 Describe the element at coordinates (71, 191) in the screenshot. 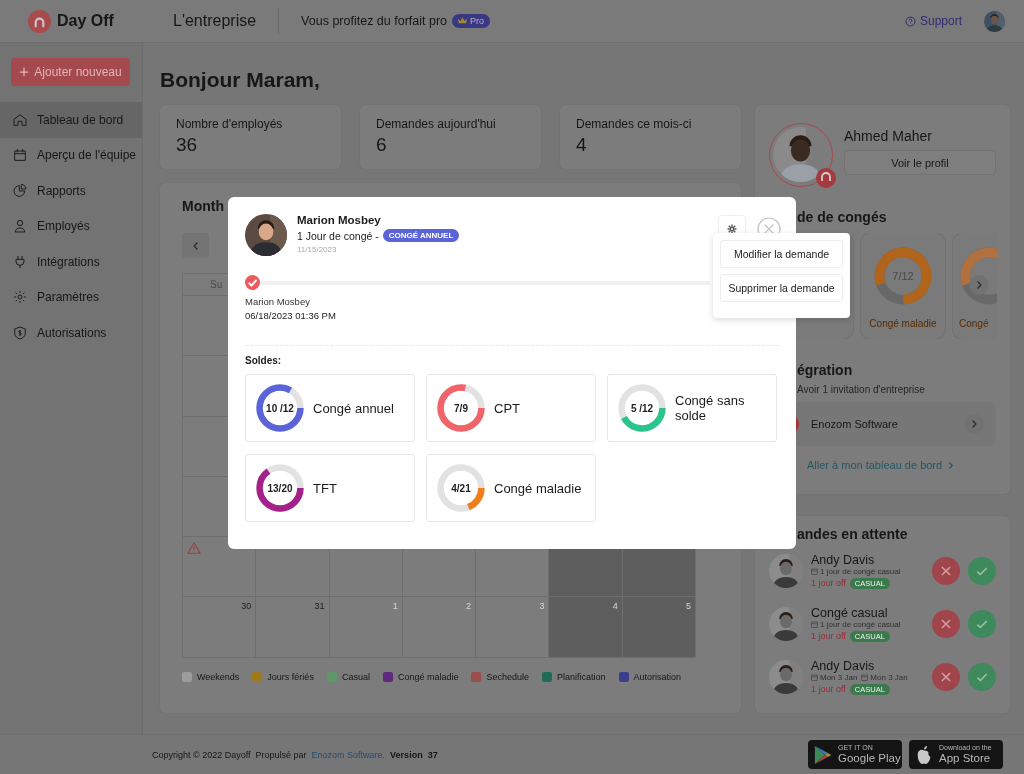

I see `sidebar-item: Rapports` at that location.